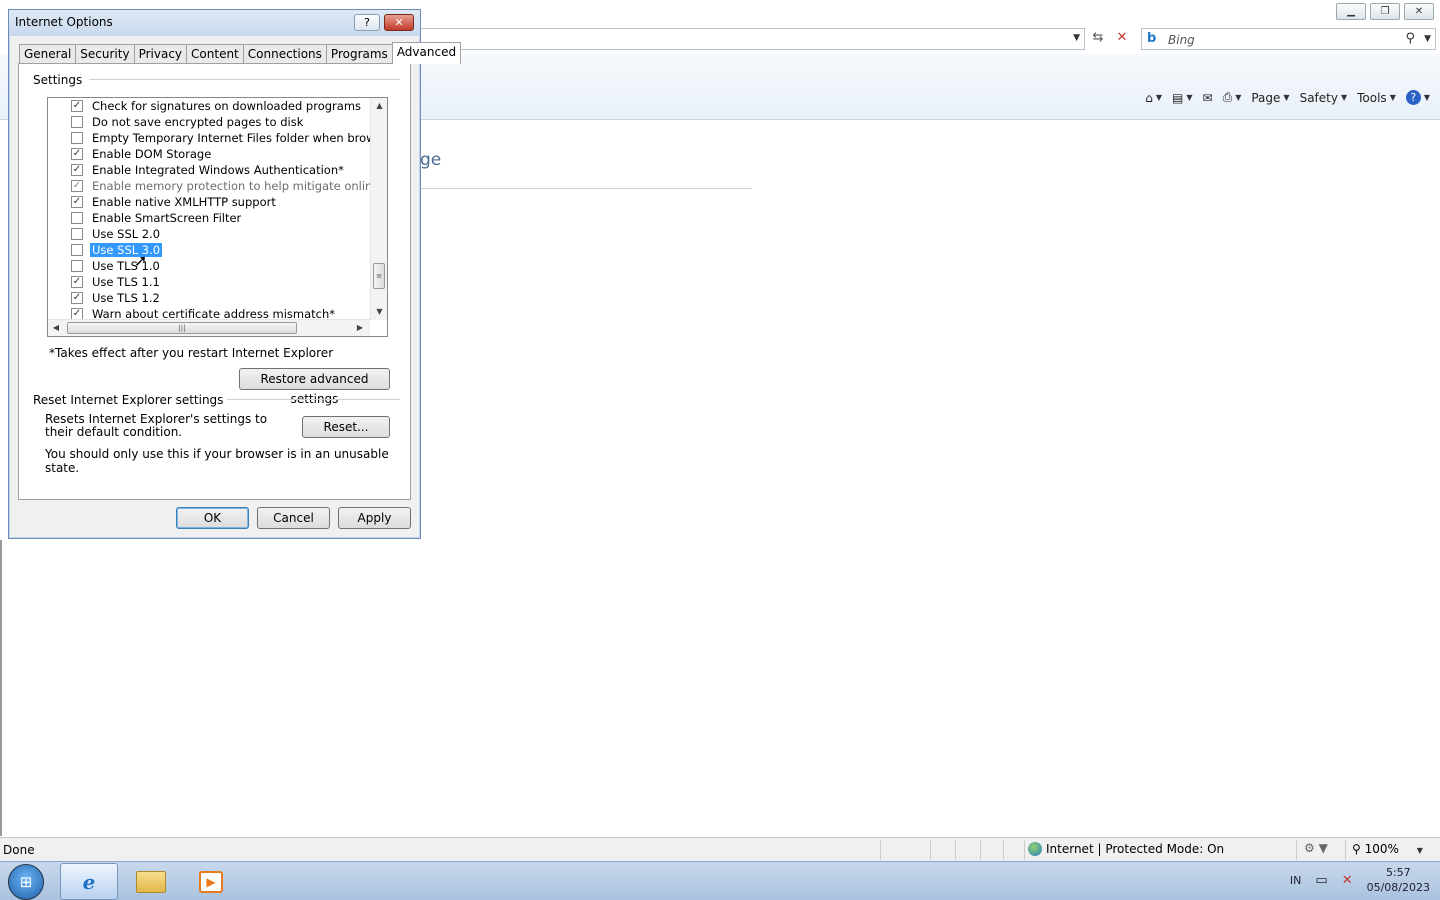  Describe the element at coordinates (1398, 872) in the screenshot. I see `clock-time: 5:57` at that location.